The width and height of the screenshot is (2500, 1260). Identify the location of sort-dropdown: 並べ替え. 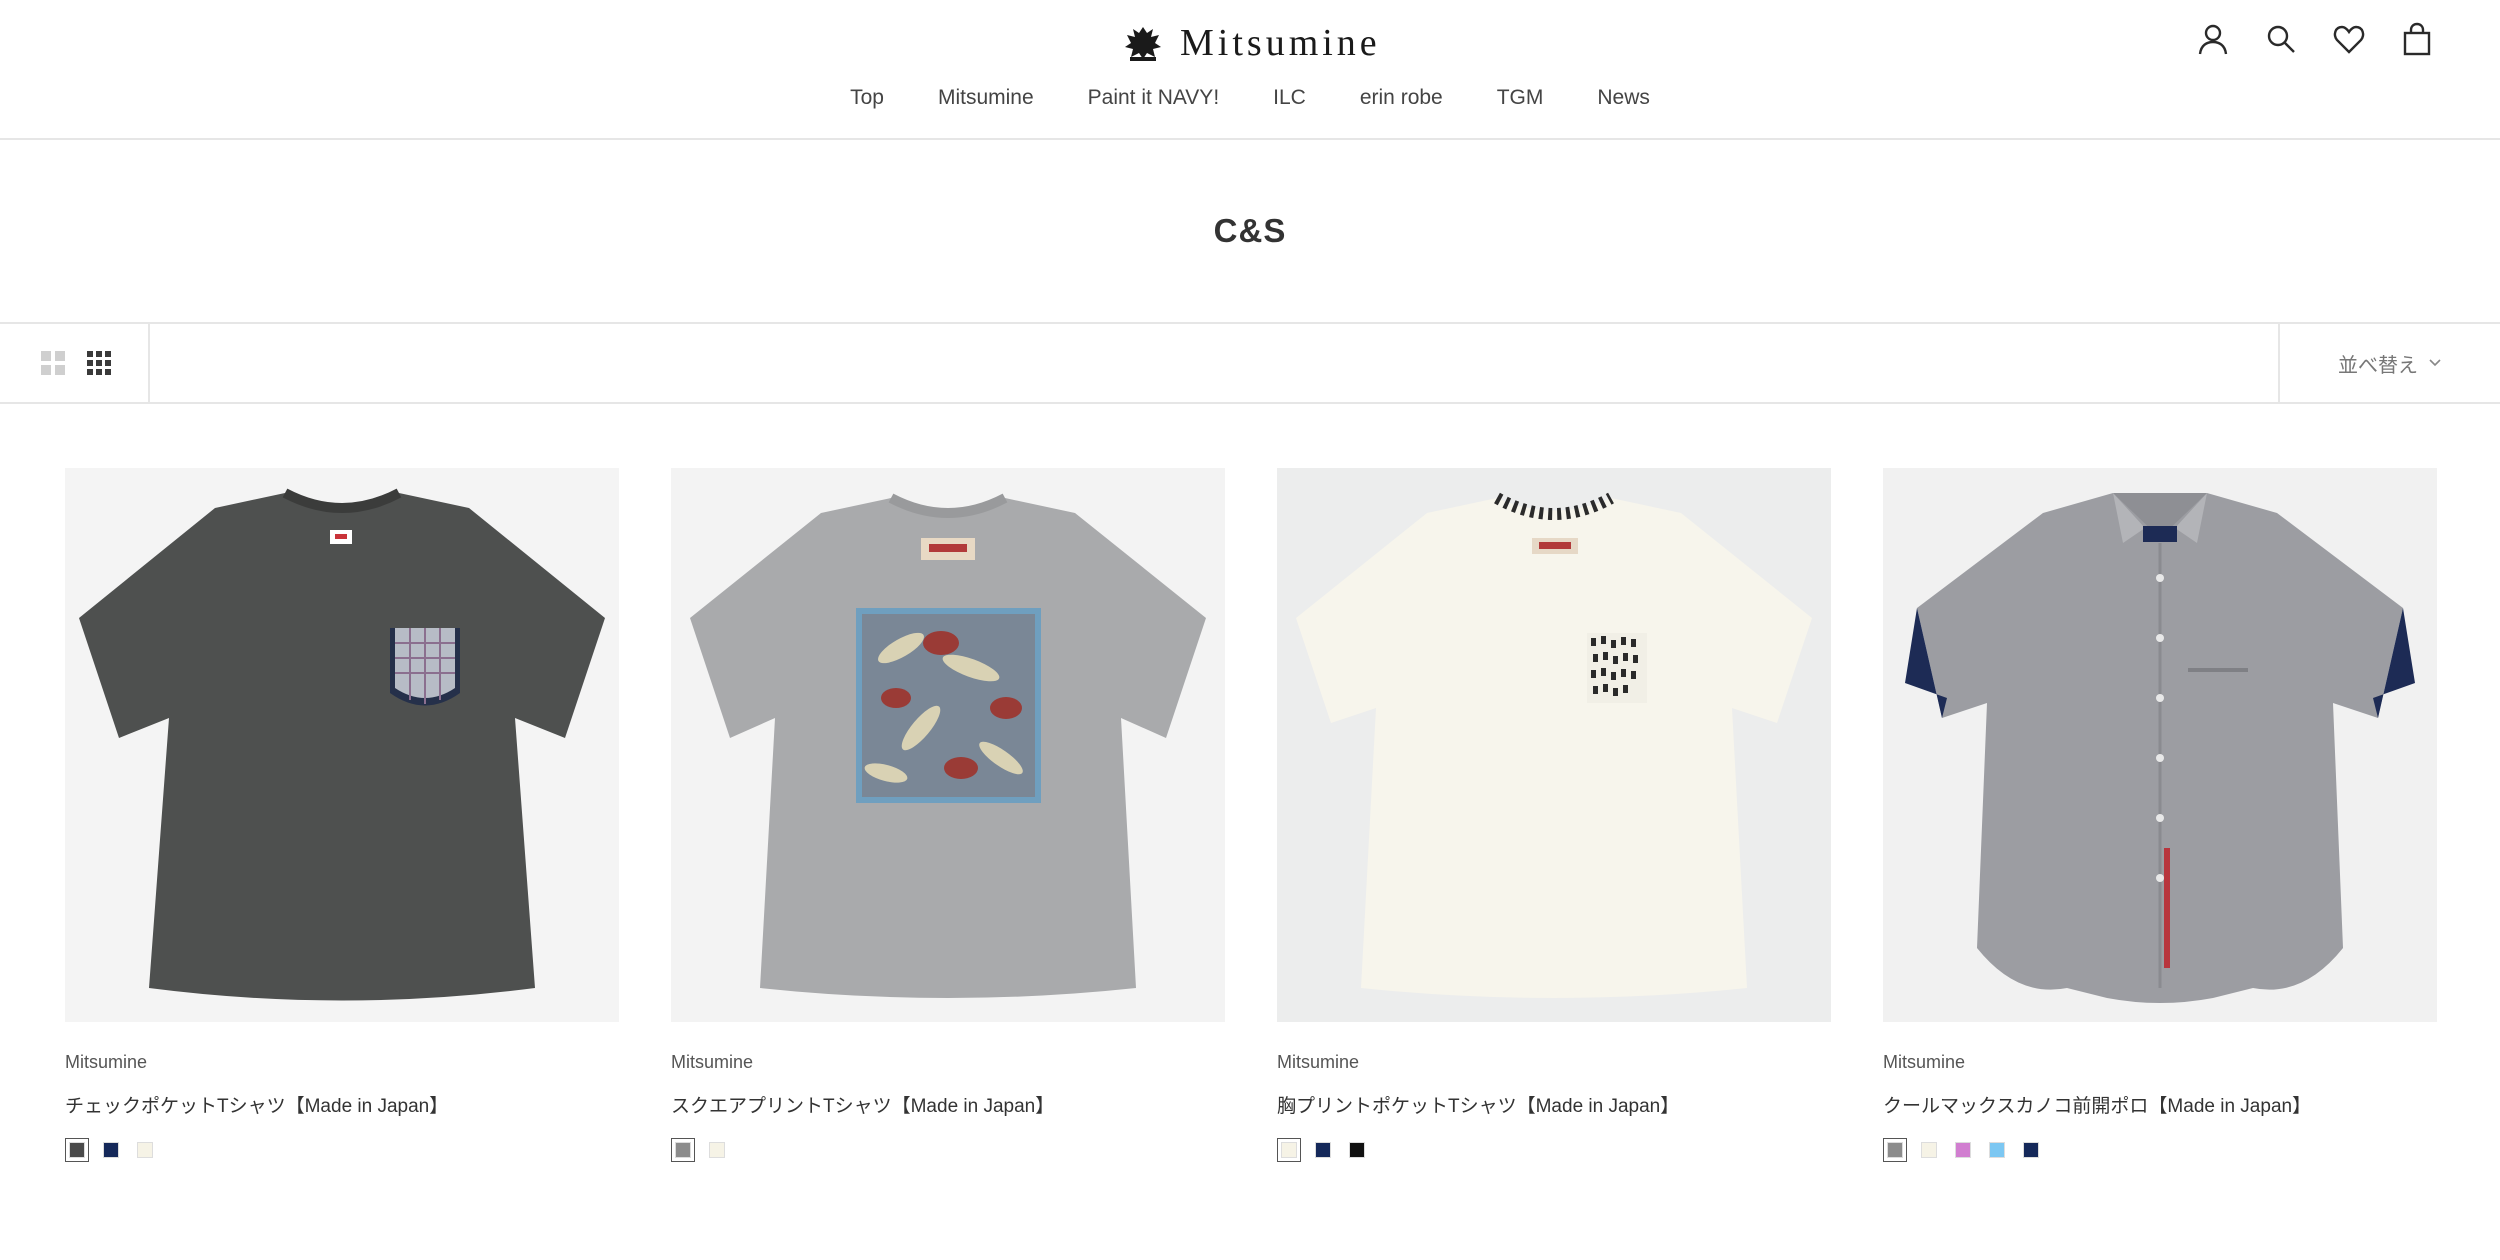
(2389, 363).